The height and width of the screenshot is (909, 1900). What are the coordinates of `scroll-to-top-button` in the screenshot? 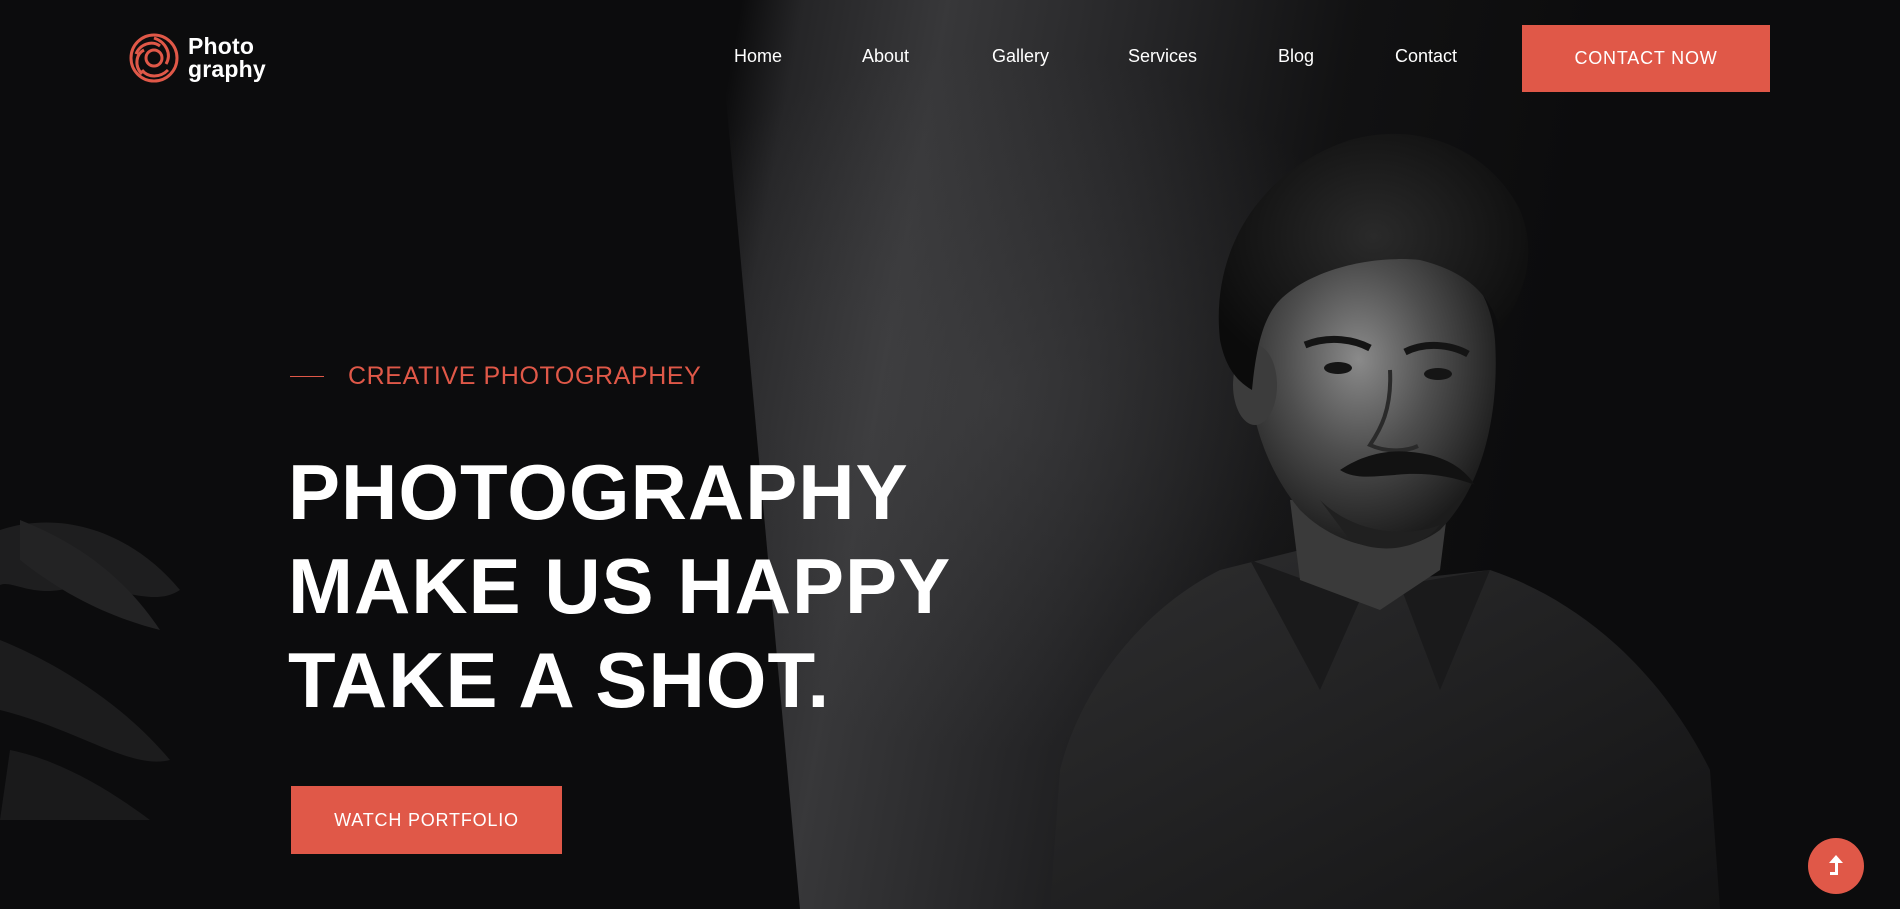 It's located at (1836, 866).